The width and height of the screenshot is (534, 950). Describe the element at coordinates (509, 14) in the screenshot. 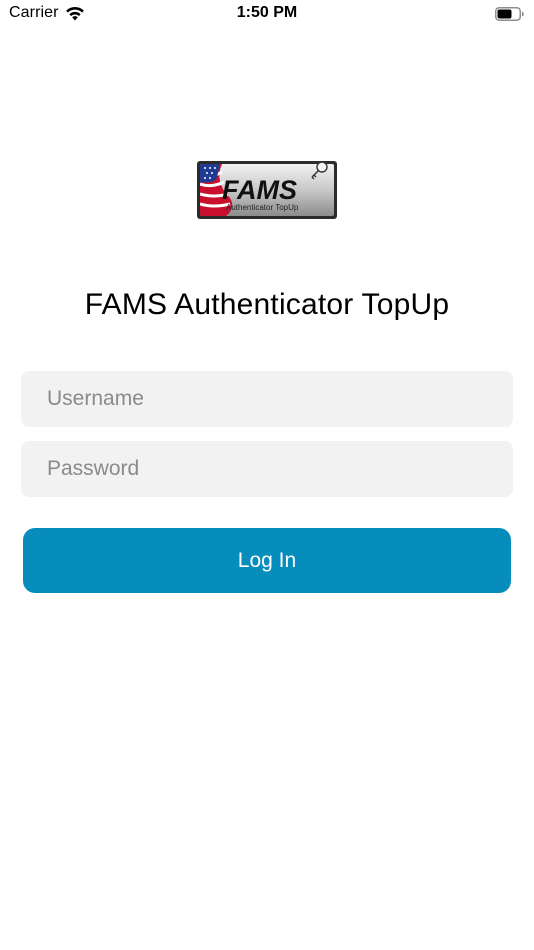

I see `battery-icon` at that location.